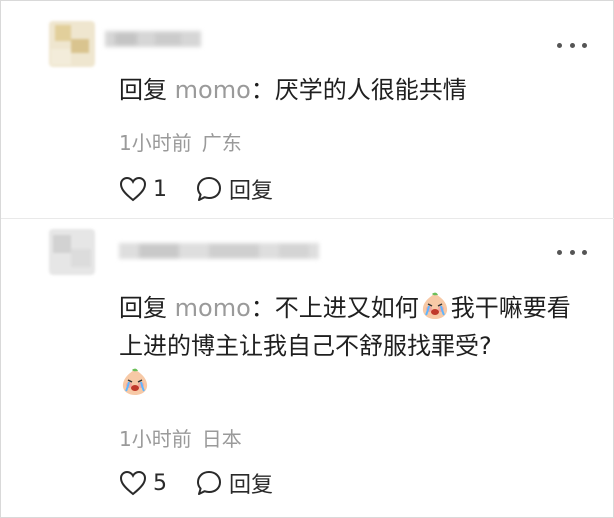 The width and height of the screenshot is (614, 518). Describe the element at coordinates (221, 439) in the screenshot. I see `location: 日本` at that location.